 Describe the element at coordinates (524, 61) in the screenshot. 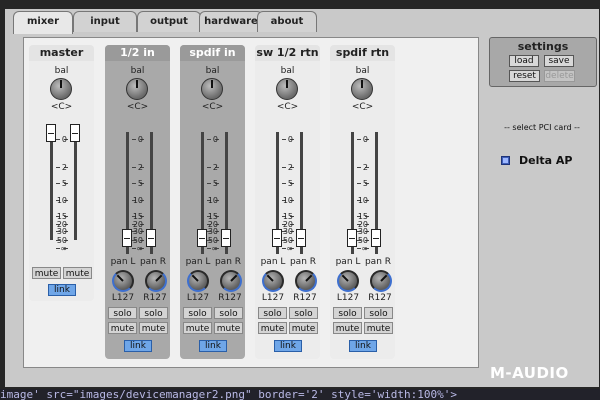

I see `load-button: load` at that location.